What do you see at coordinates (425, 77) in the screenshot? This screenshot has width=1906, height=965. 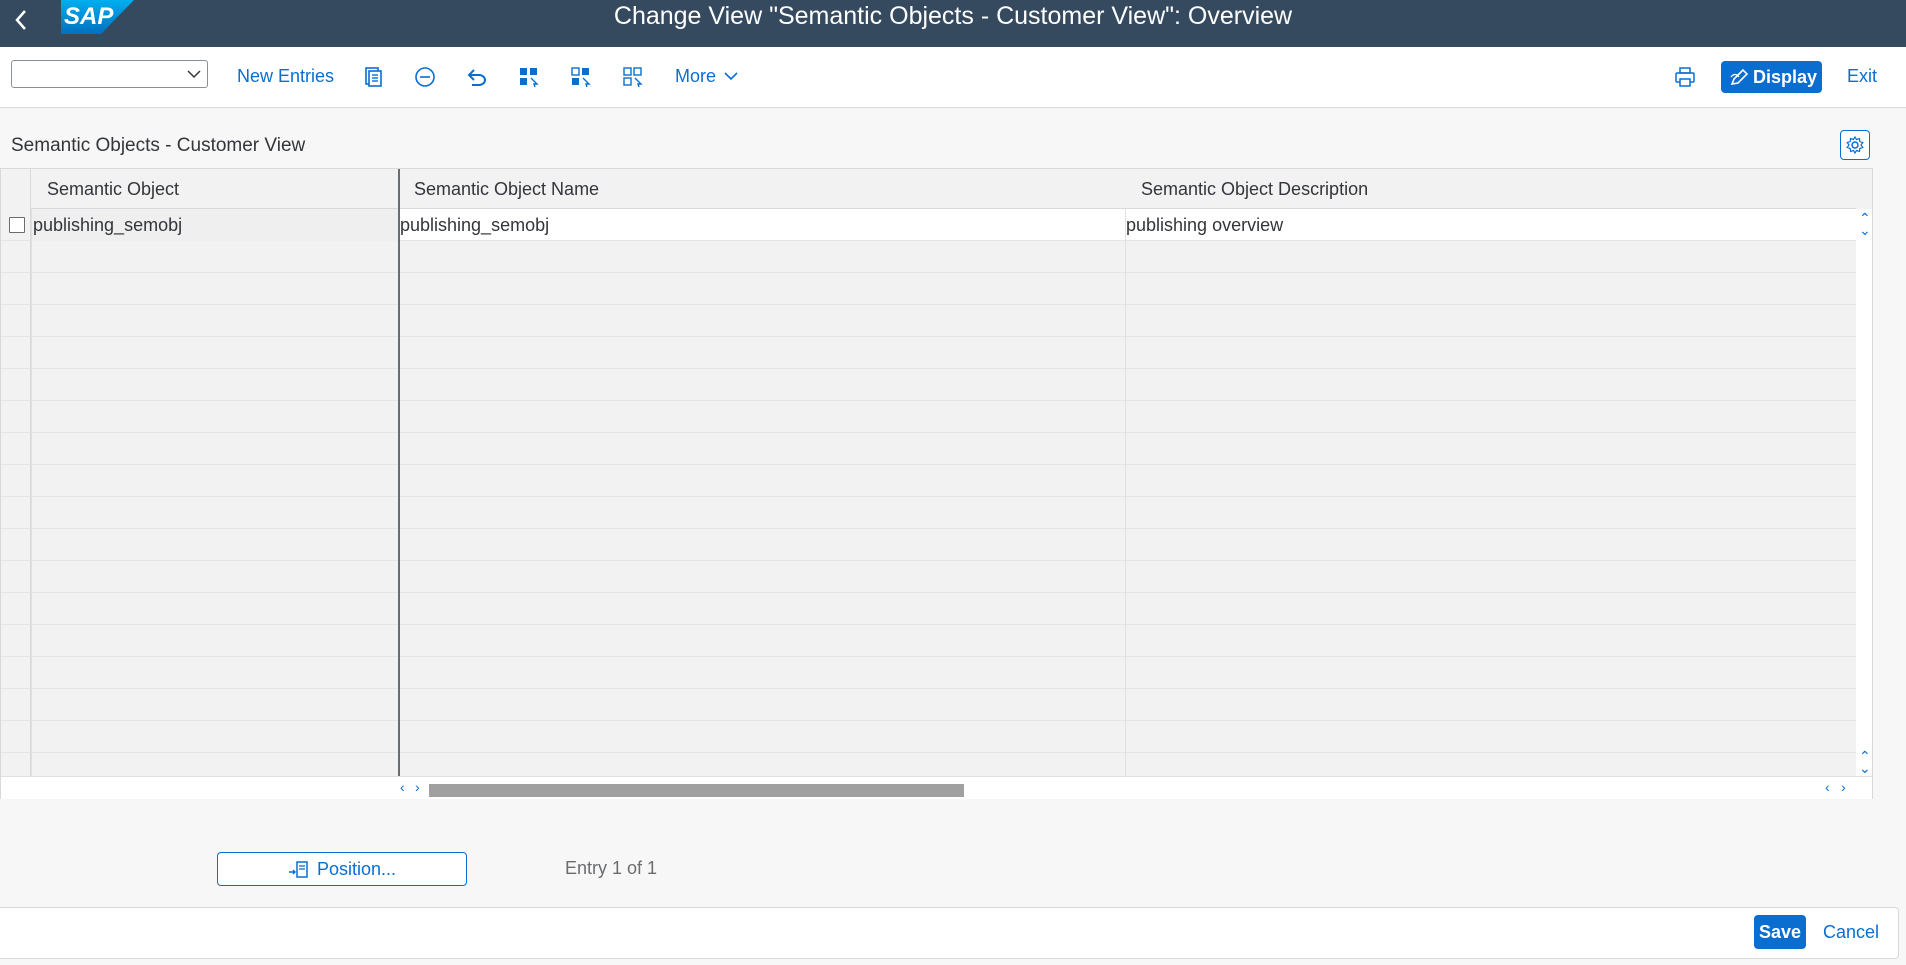 I see `delete-icon` at bounding box center [425, 77].